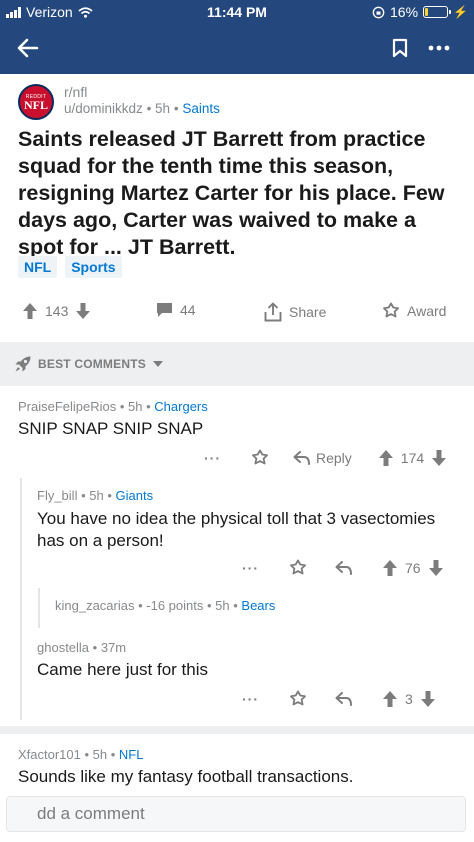 This screenshot has width=474, height=842. I want to click on post-tags: NFL Sports, so click(70, 267).